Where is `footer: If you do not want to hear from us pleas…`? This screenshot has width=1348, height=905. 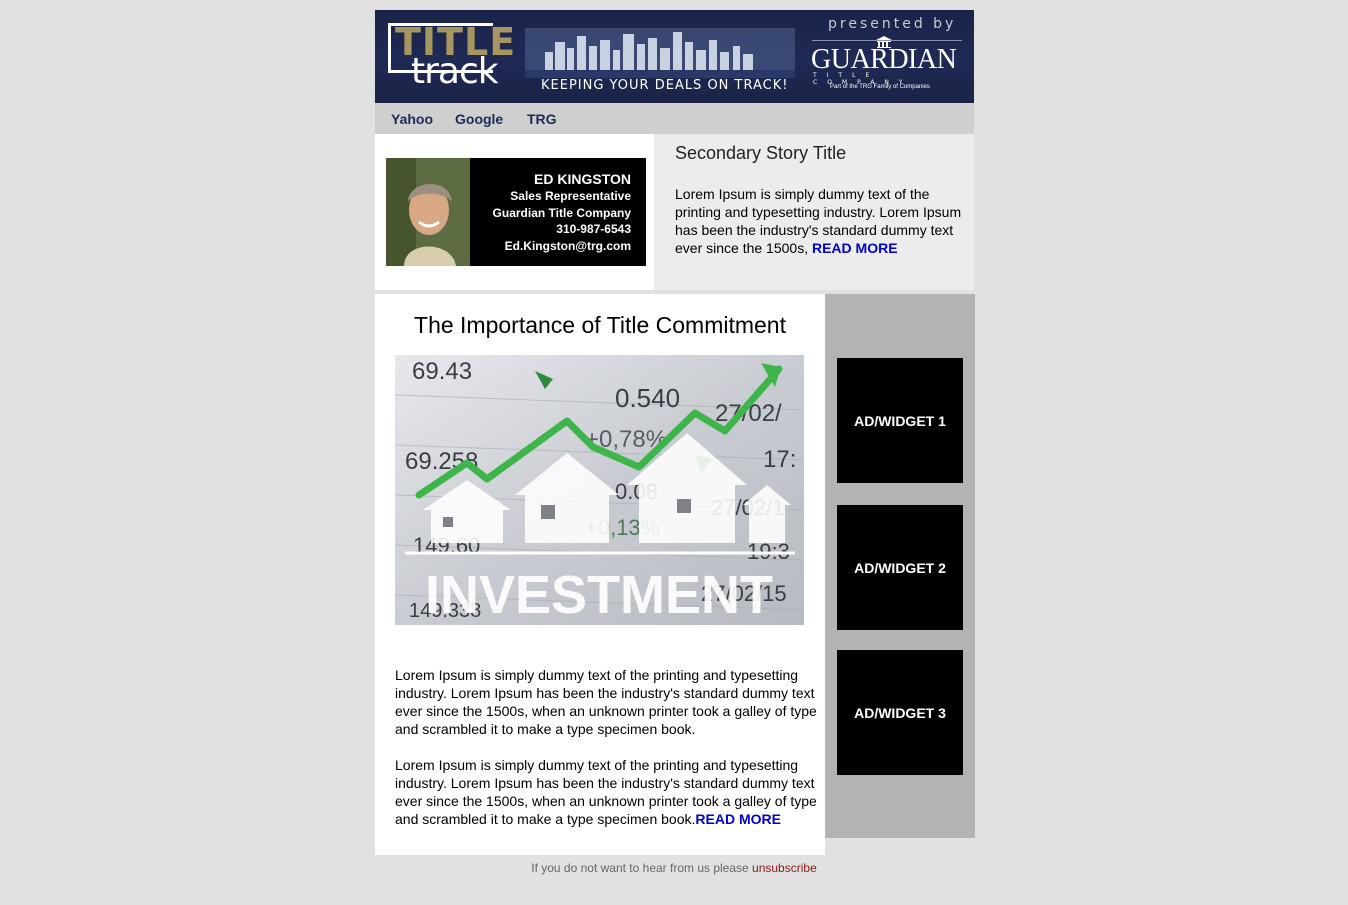
footer: If you do not want to hear from us pleas… is located at coordinates (674, 868).